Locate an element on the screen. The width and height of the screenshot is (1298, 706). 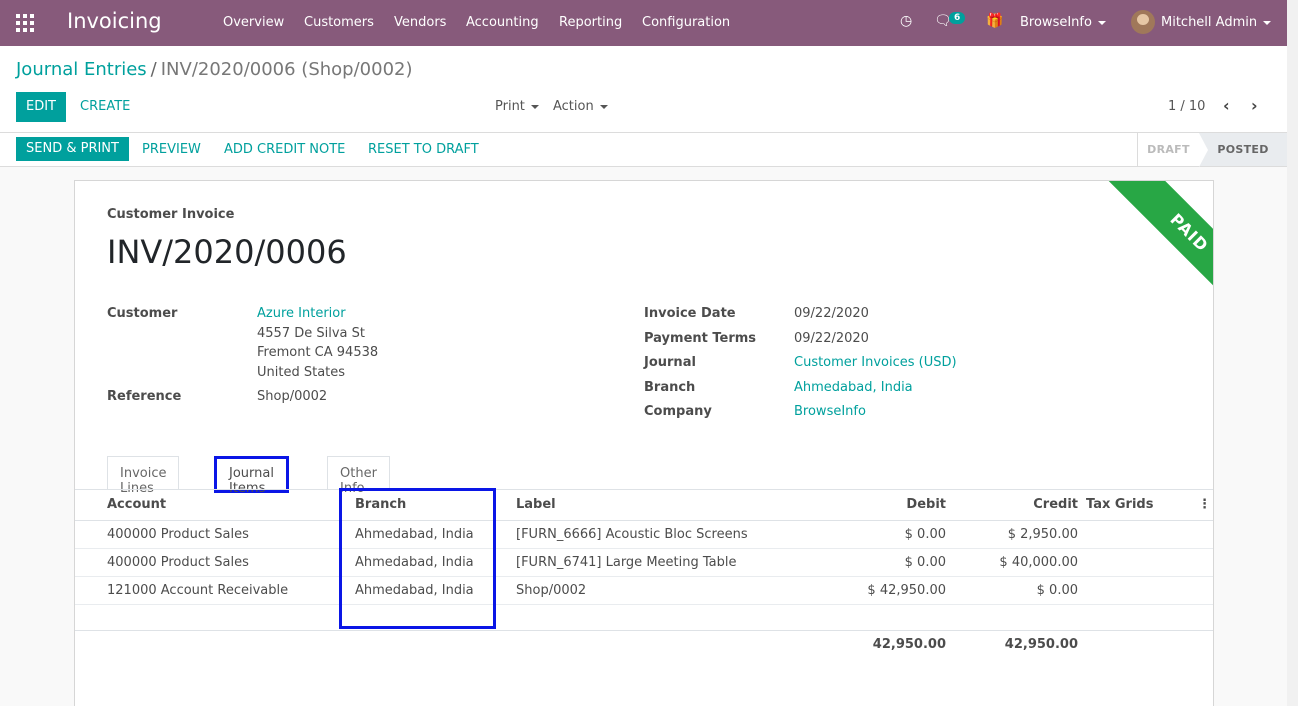
journal-label: Journal is located at coordinates (670, 362).